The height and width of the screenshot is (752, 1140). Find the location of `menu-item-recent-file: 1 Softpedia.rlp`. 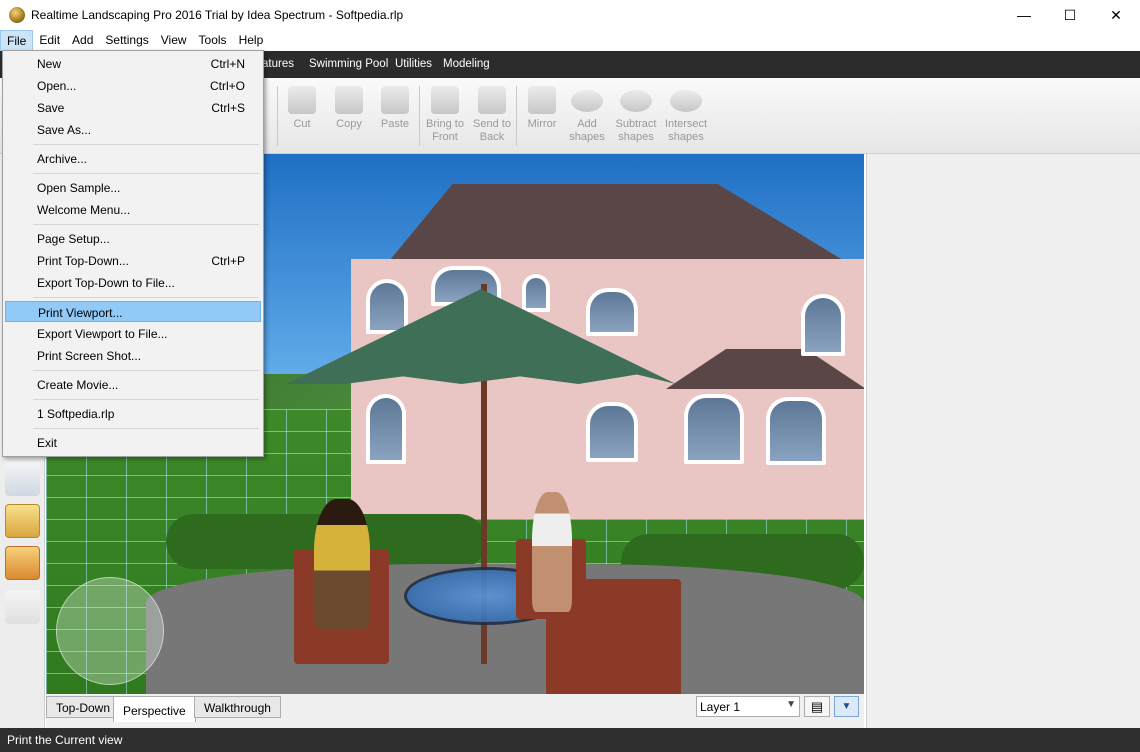

menu-item-recent-file: 1 Softpedia.rlp is located at coordinates (133, 413).